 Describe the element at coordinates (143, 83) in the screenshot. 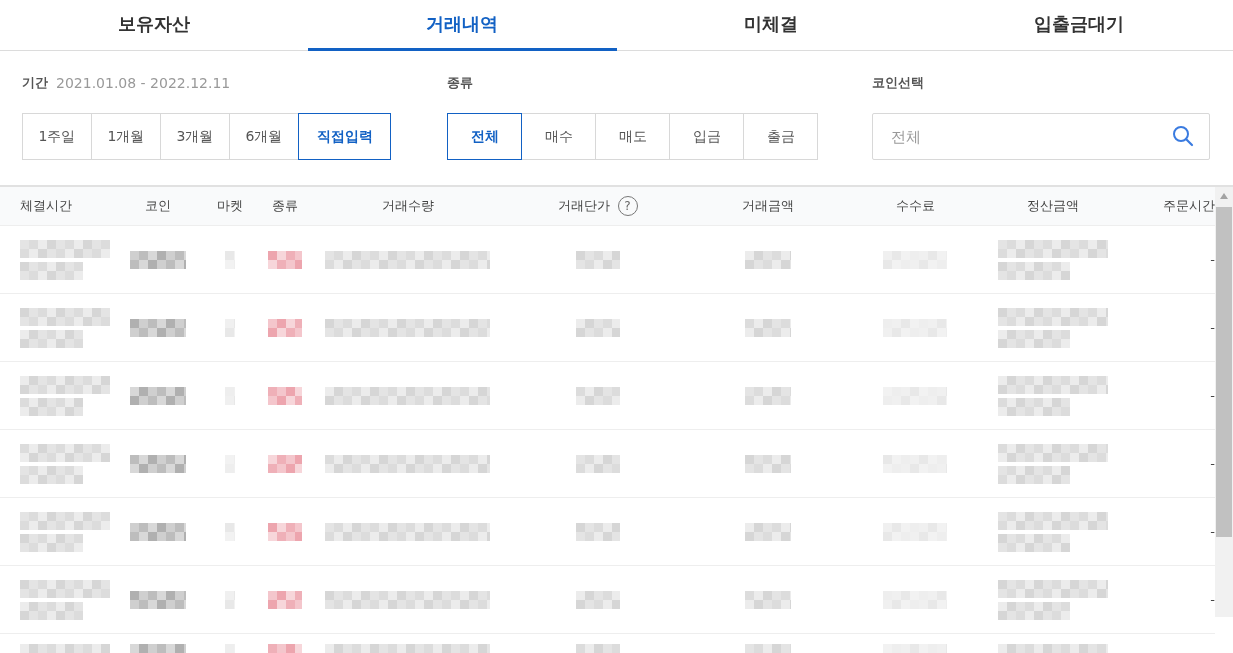

I see `date-range: 2021.01.08 - 2022.12.11` at that location.